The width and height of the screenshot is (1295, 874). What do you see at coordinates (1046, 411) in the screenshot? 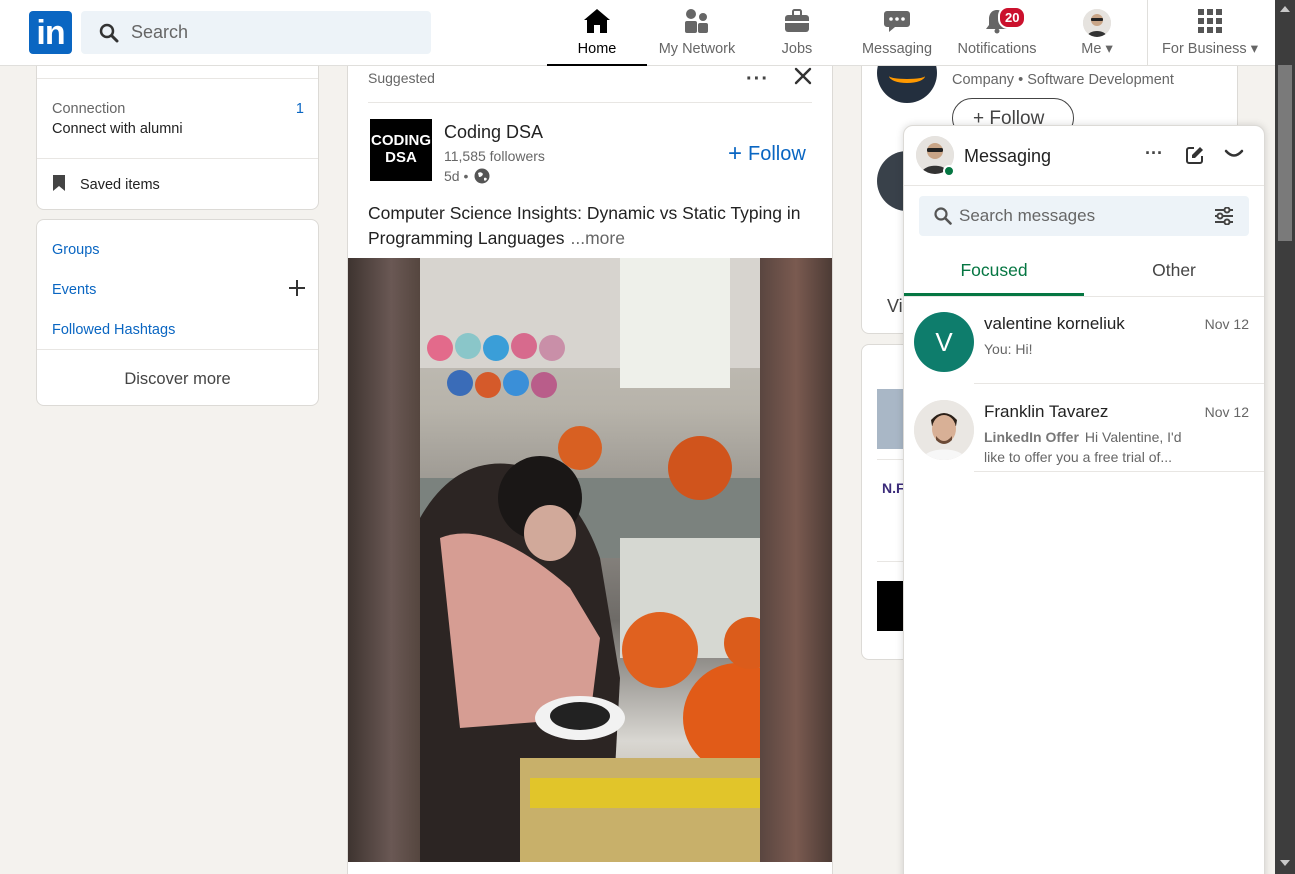
I see `conversation-name: Franklin Tavarez` at bounding box center [1046, 411].